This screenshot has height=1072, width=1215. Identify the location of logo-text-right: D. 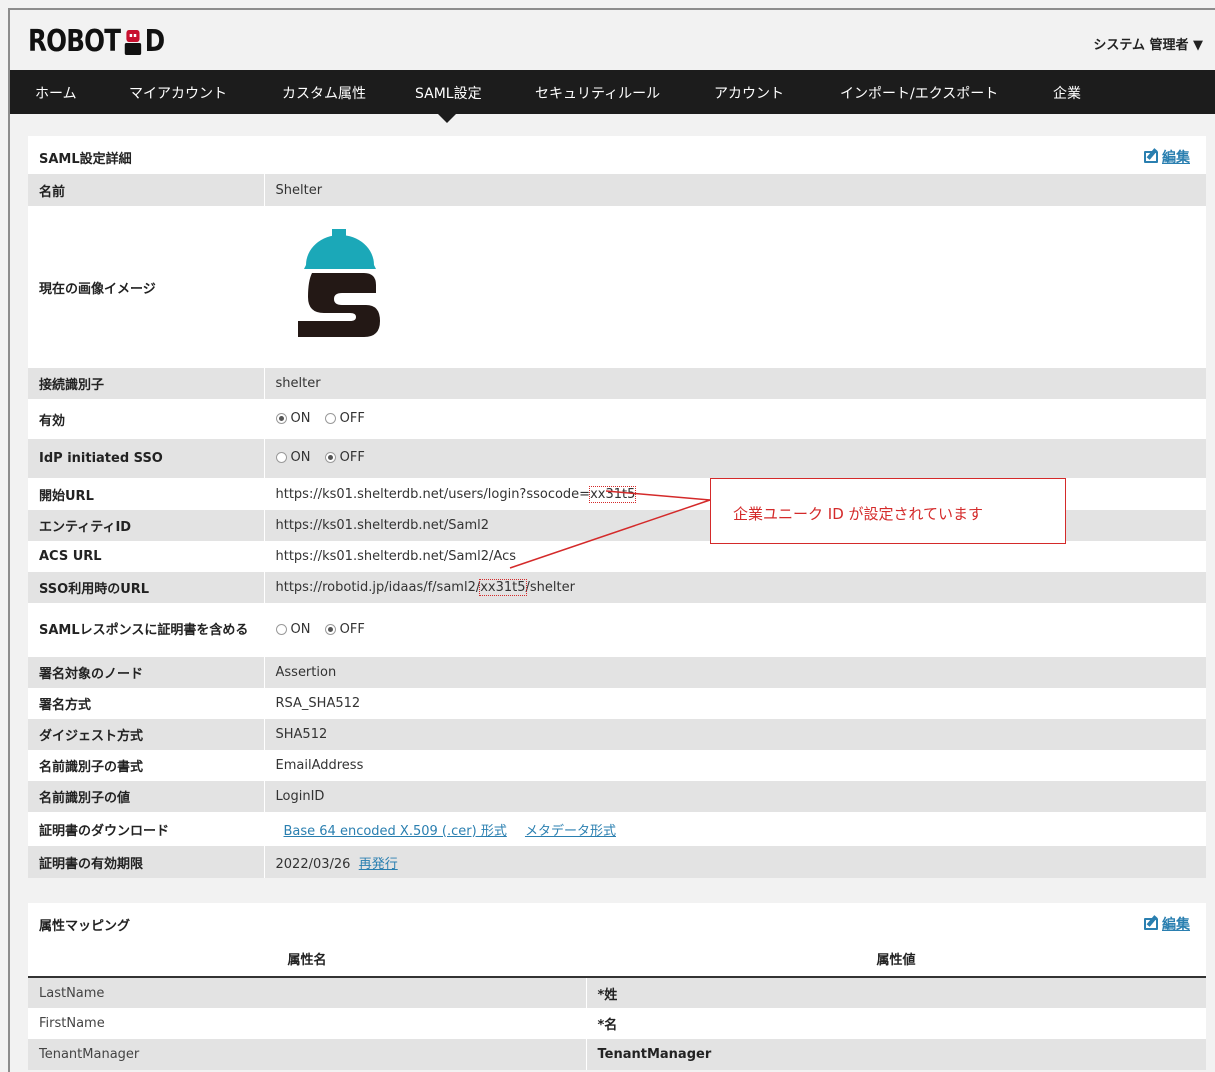
(154, 41).